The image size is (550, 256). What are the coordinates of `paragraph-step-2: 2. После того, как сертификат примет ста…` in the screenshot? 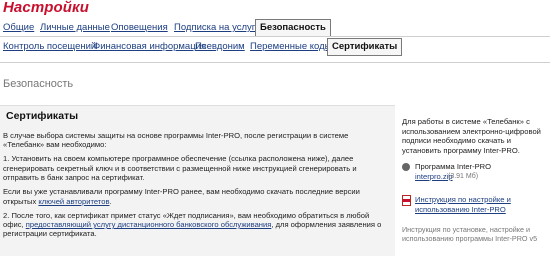 It's located at (192, 224).